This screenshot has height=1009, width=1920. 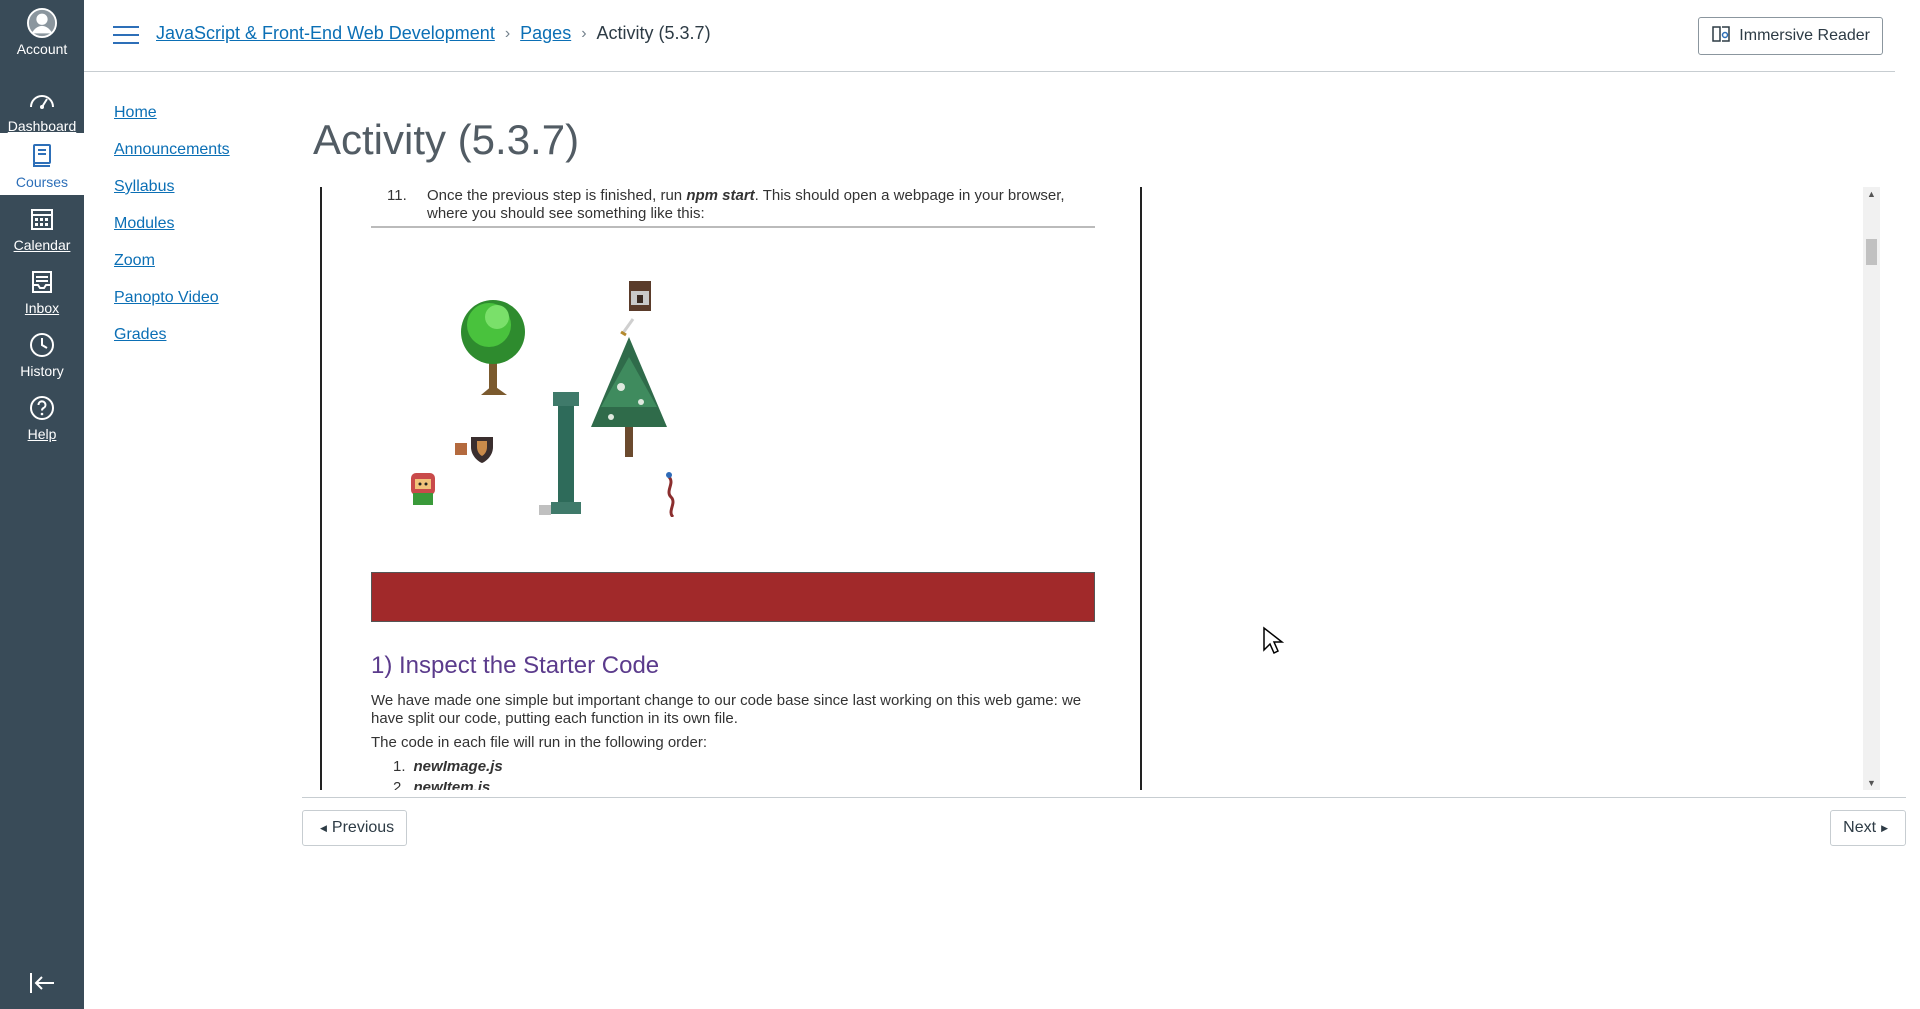 I want to click on nav-calendar-label: Calendar, so click(x=42, y=245).